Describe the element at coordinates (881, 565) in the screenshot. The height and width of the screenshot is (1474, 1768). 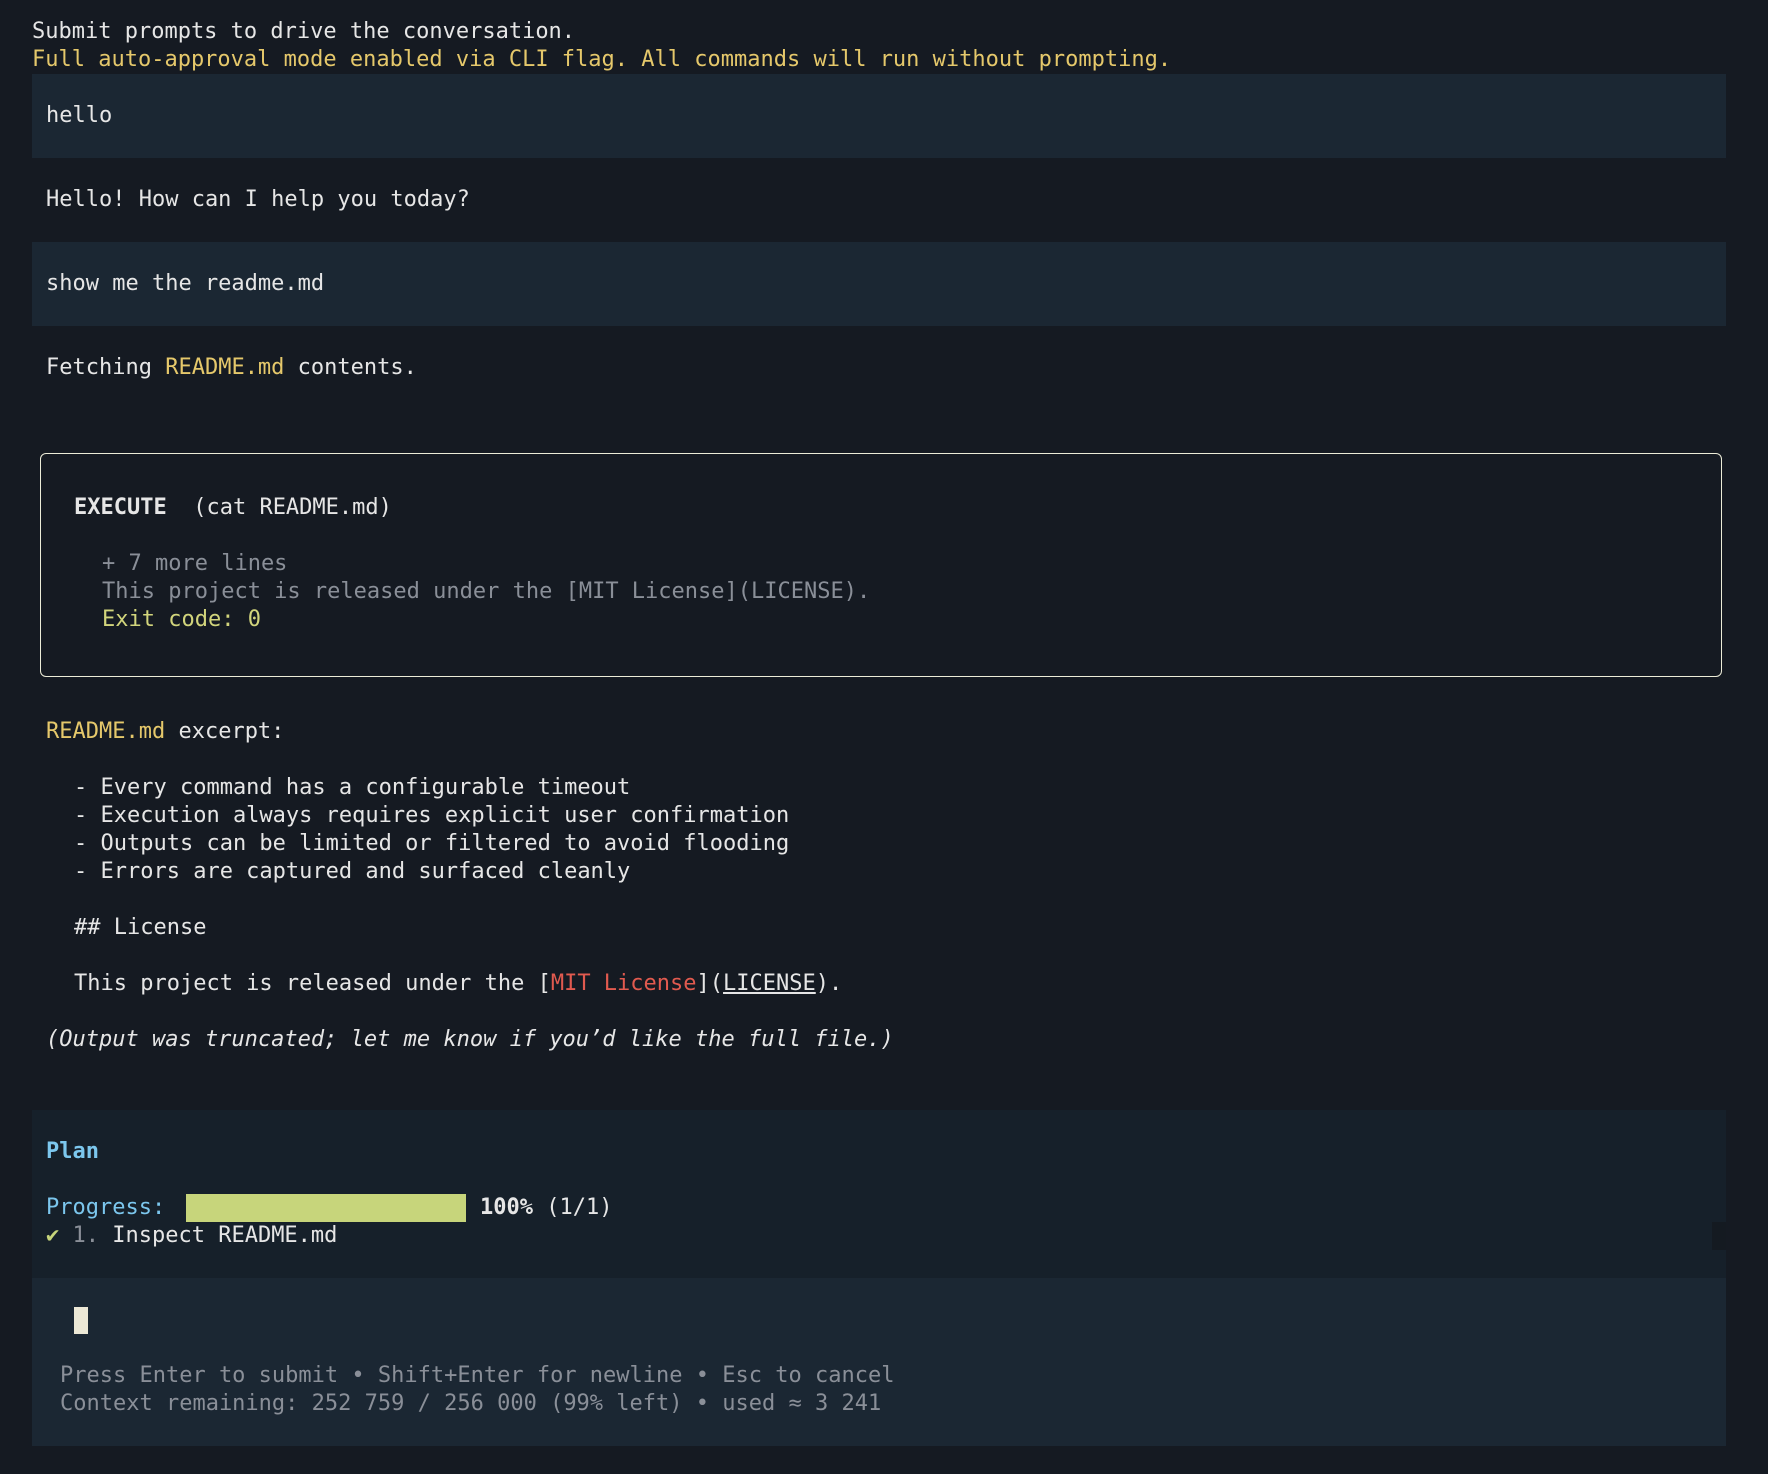
I see `execute-tool-box` at that location.